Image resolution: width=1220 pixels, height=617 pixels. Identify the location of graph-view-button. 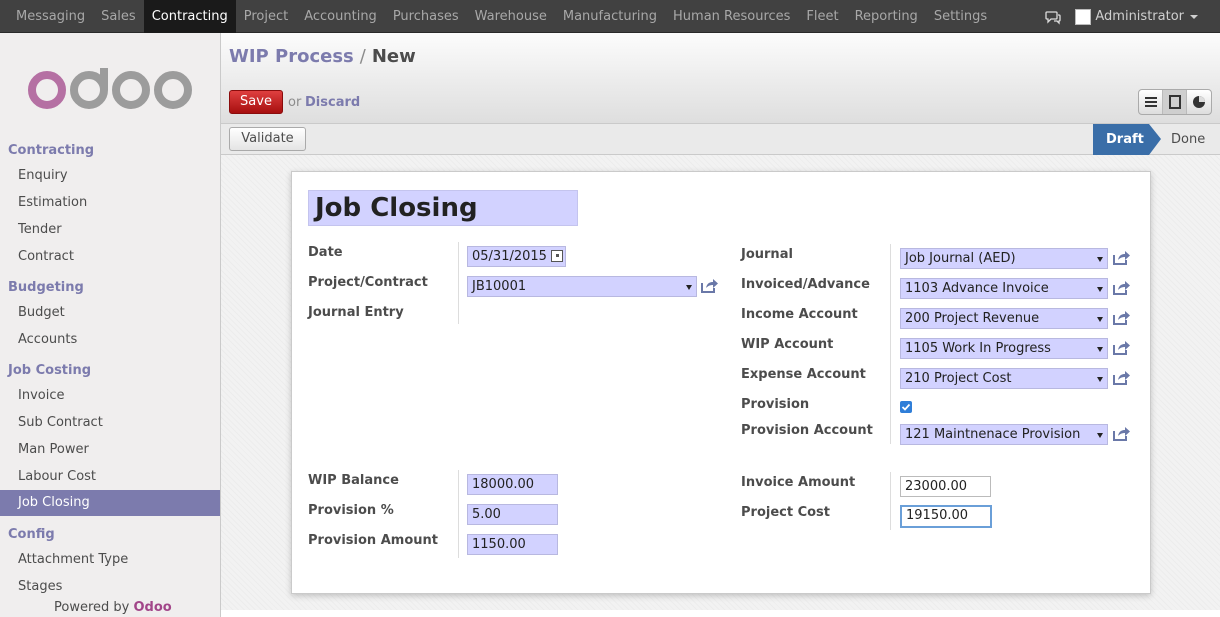
(1199, 102).